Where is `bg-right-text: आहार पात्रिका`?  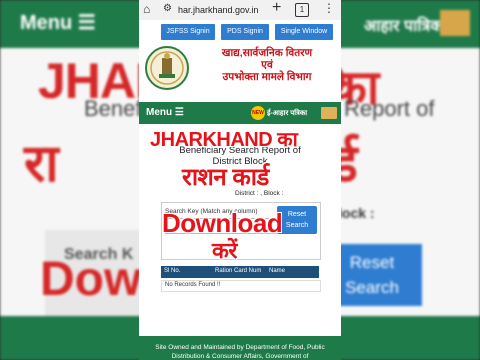
bg-right-text: आहार पात्रिका is located at coordinates (405, 26).